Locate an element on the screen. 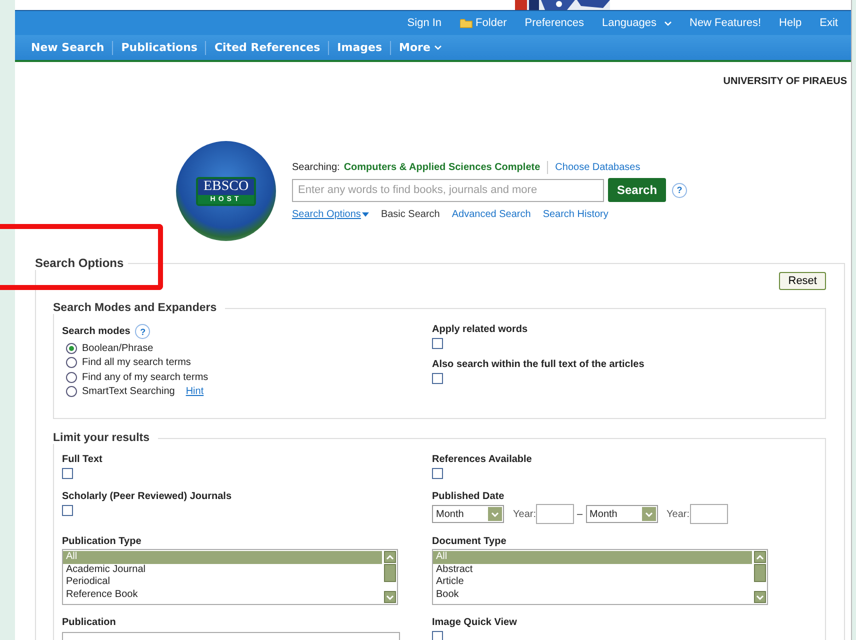 The image size is (856, 640). folder-icon is located at coordinates (466, 23).